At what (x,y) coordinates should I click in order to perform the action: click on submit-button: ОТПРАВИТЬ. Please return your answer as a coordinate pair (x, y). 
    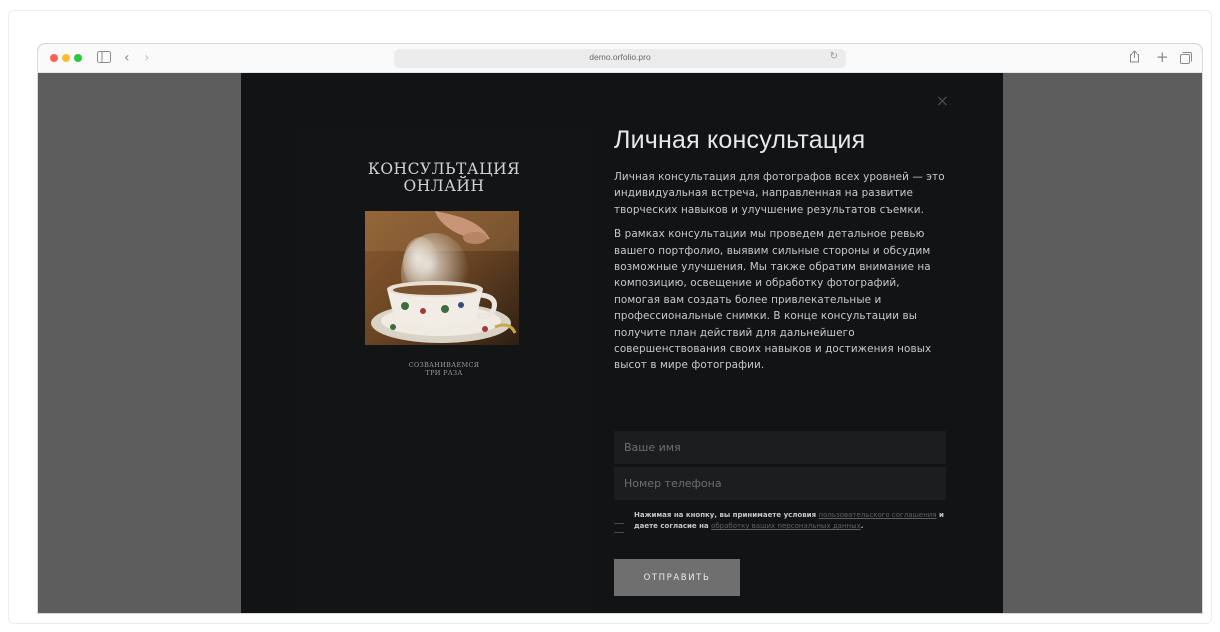
    Looking at the image, I should click on (677, 577).